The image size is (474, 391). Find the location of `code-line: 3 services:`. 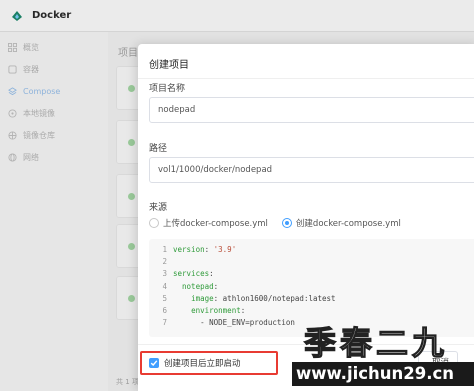

code-line: 3 services: is located at coordinates (311, 274).